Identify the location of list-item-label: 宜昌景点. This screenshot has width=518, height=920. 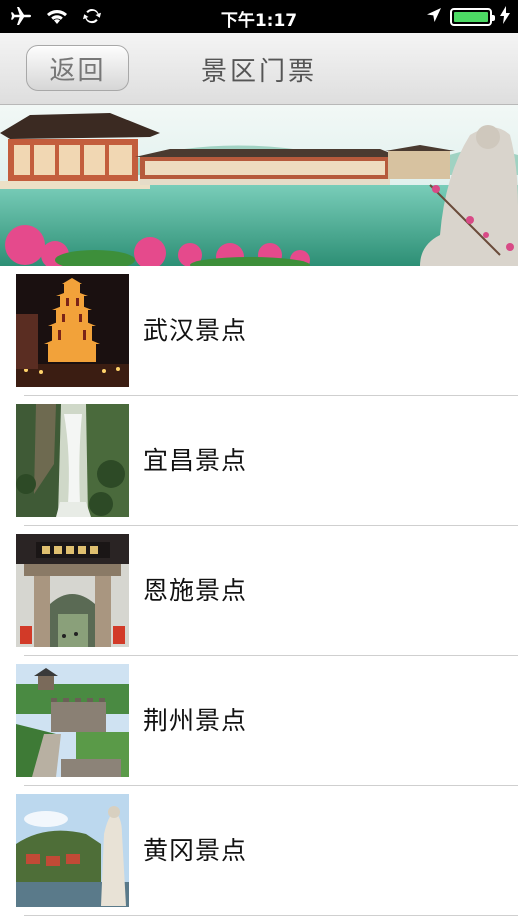
(195, 460).